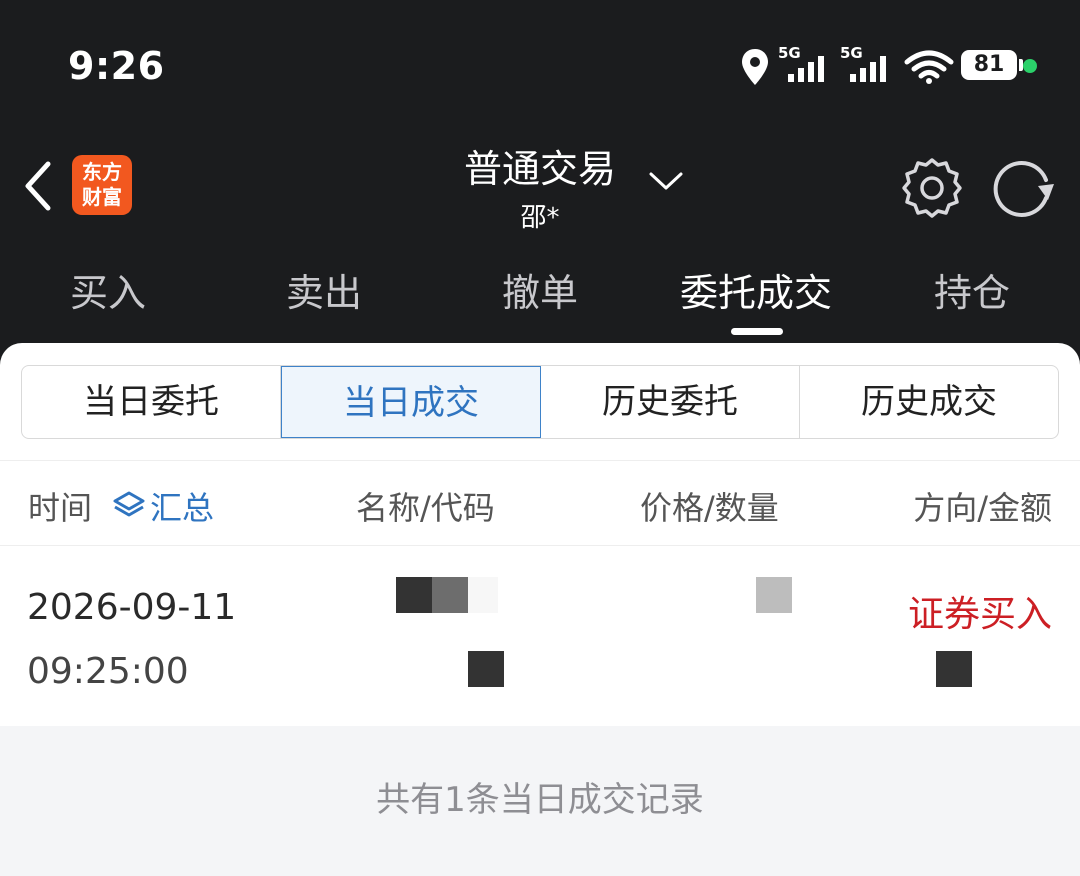 The image size is (1080, 876). Describe the element at coordinates (540, 65) in the screenshot. I see `status-bar: 9:26 5G 5G 81` at that location.